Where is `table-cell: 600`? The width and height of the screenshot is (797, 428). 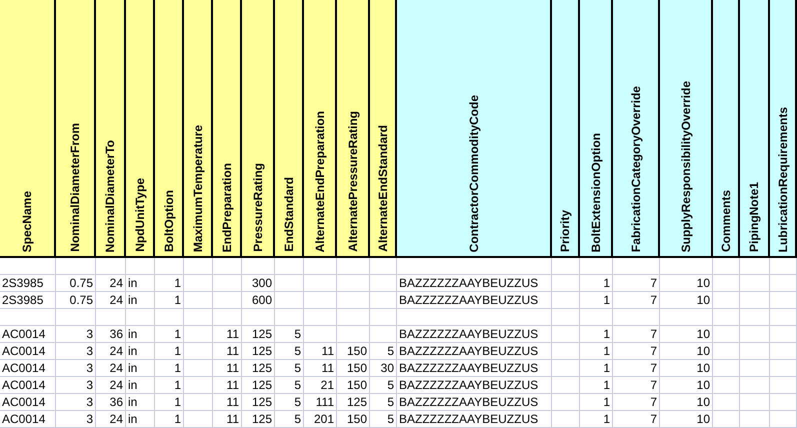 table-cell: 600 is located at coordinates (258, 300).